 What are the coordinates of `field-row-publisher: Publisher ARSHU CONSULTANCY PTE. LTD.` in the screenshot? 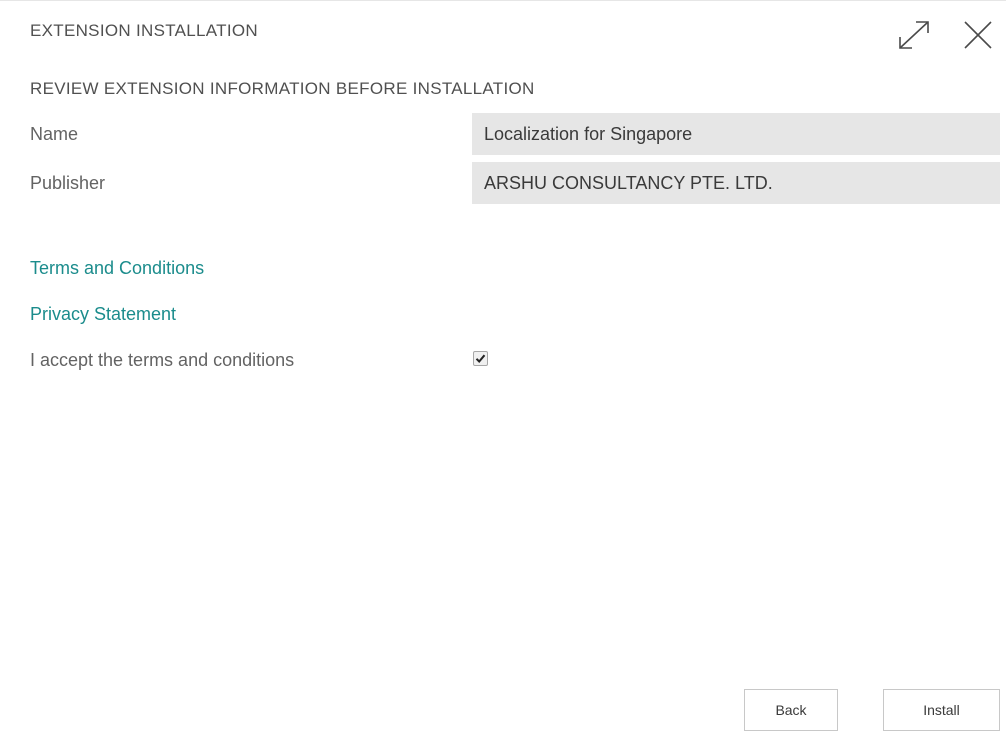 It's located at (515, 183).